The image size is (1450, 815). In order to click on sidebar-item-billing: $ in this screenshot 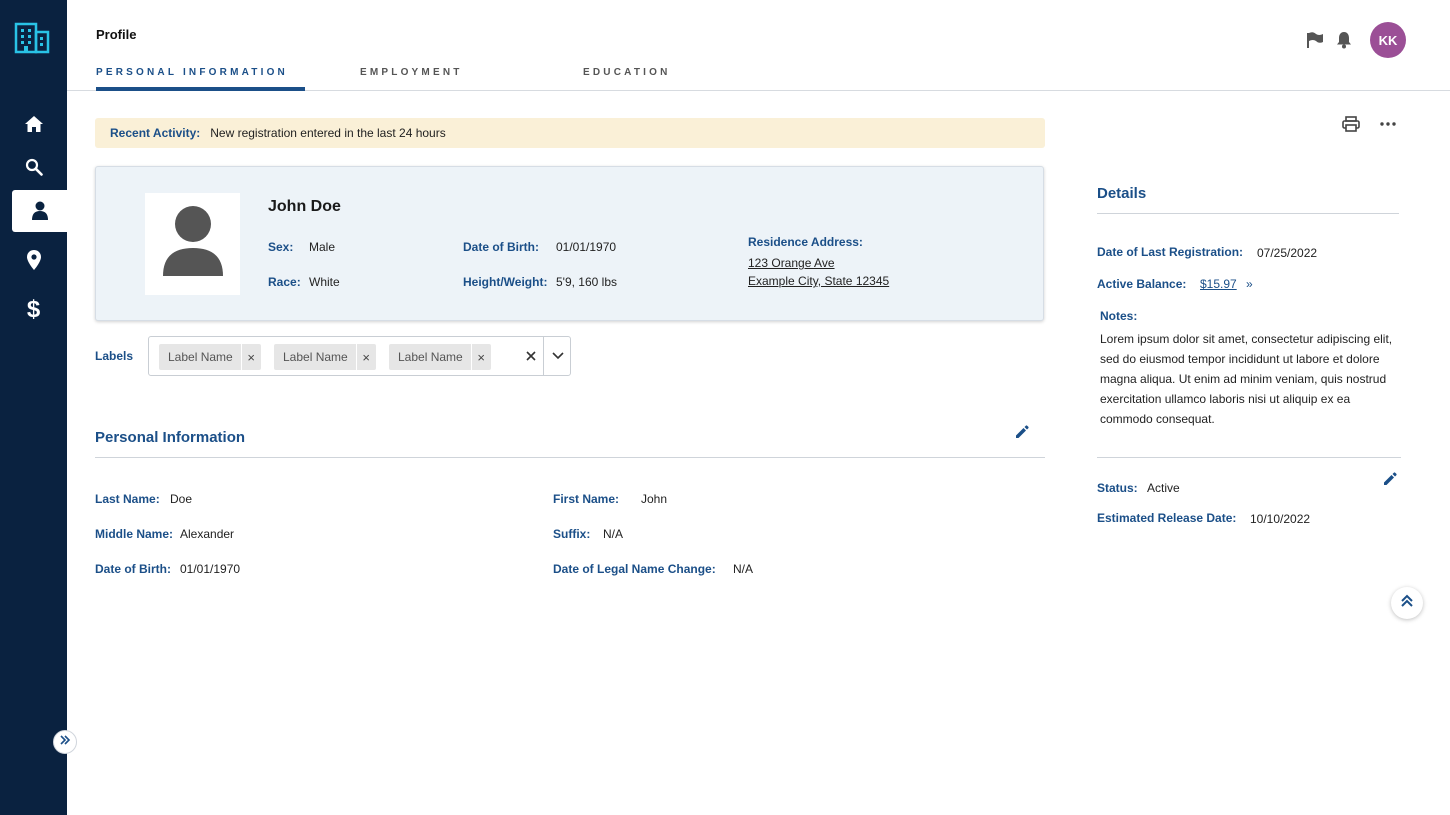, I will do `click(33, 310)`.